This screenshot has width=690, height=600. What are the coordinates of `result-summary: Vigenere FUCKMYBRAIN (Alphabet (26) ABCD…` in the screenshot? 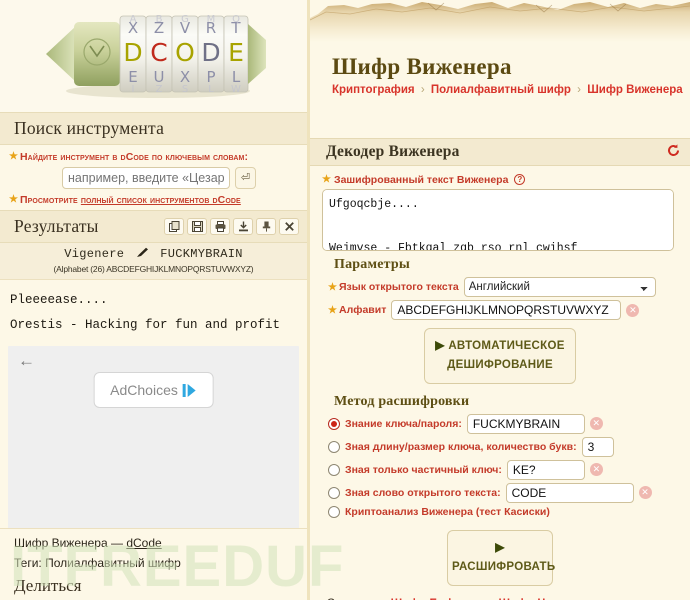 It's located at (153, 261).